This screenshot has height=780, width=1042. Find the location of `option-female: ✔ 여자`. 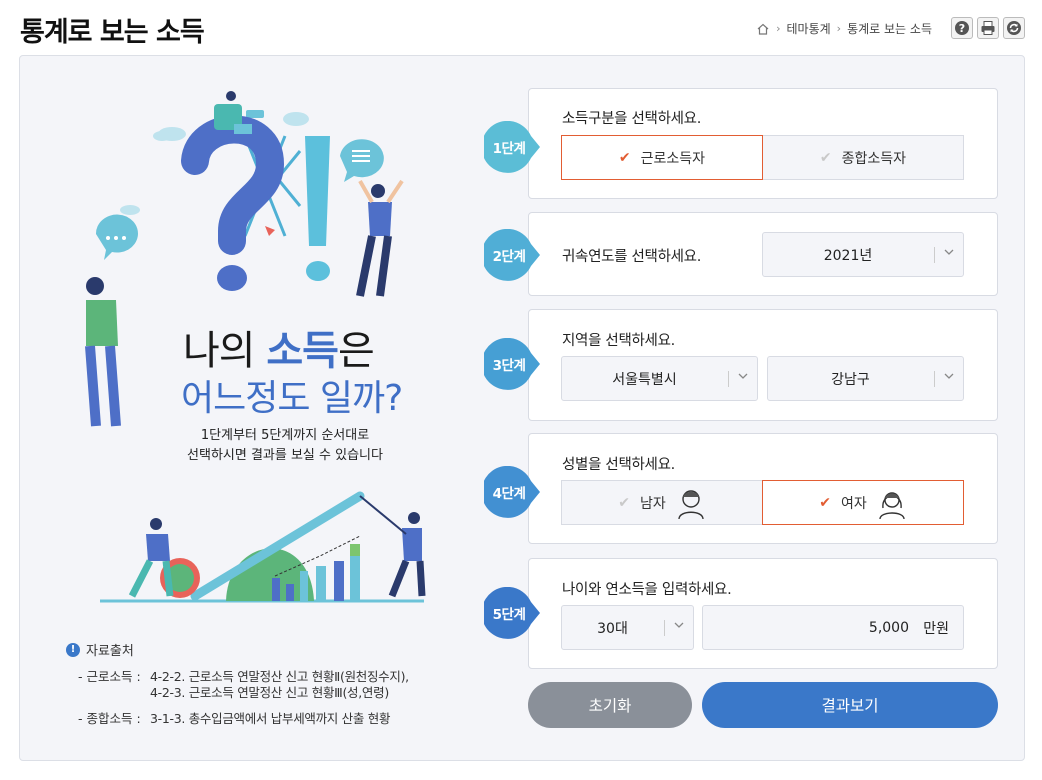

option-female: ✔ 여자 is located at coordinates (863, 502).